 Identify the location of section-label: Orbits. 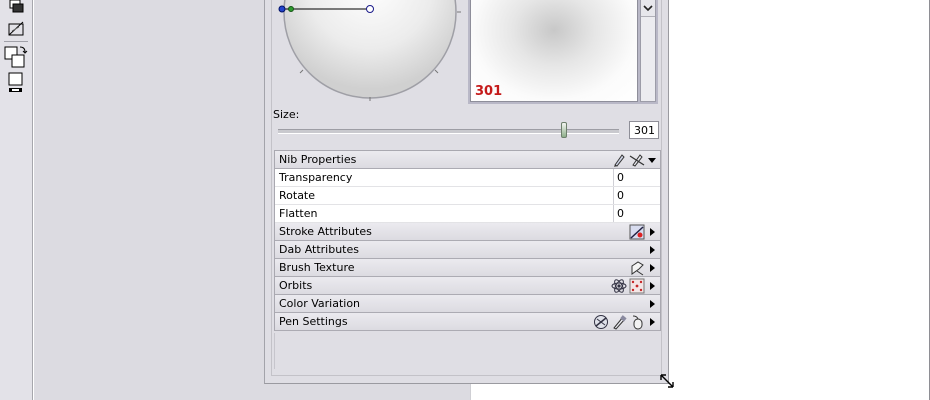
(296, 285).